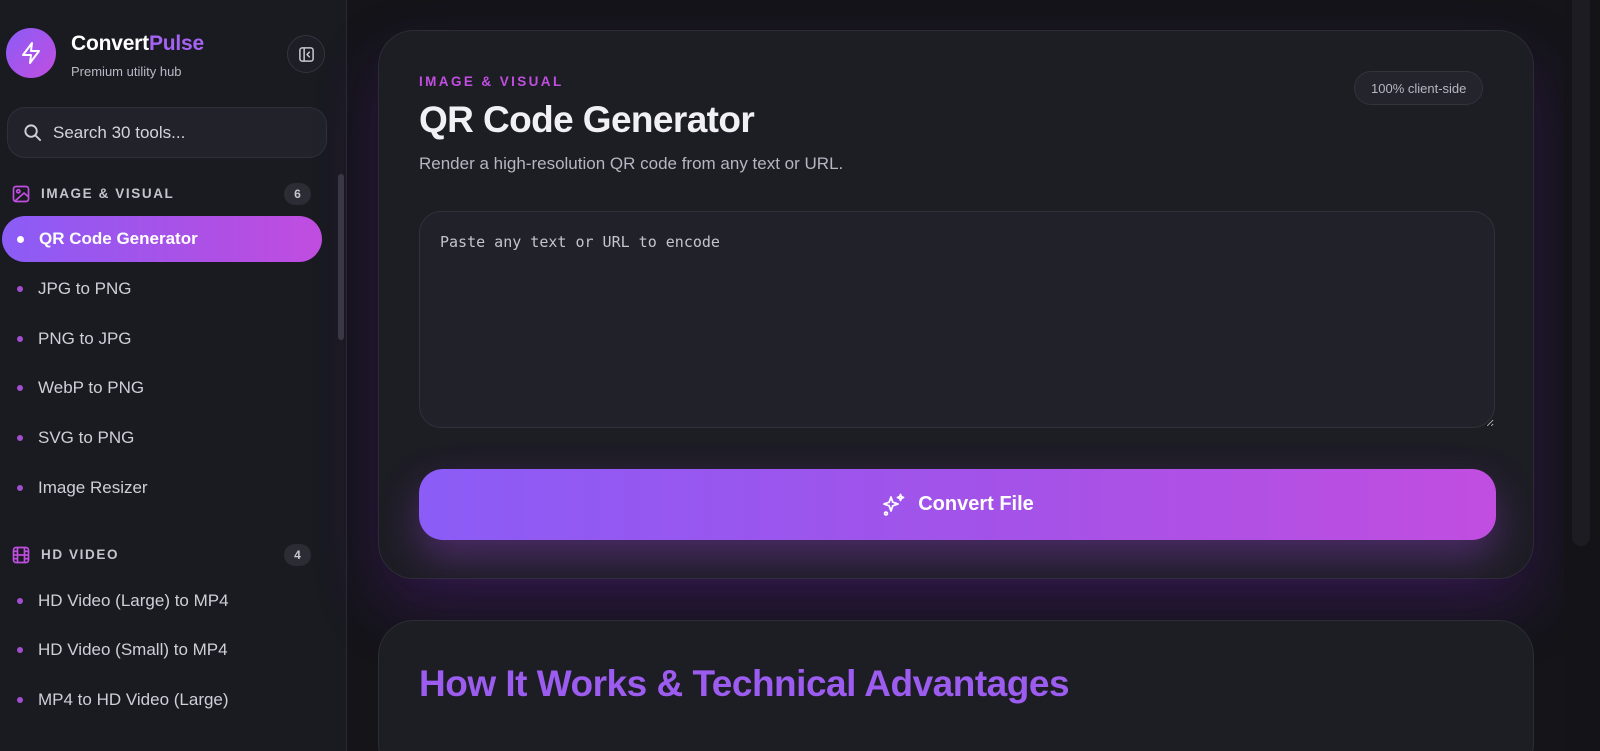 This screenshot has height=751, width=1600. Describe the element at coordinates (32, 132) in the screenshot. I see `search-icon` at that location.